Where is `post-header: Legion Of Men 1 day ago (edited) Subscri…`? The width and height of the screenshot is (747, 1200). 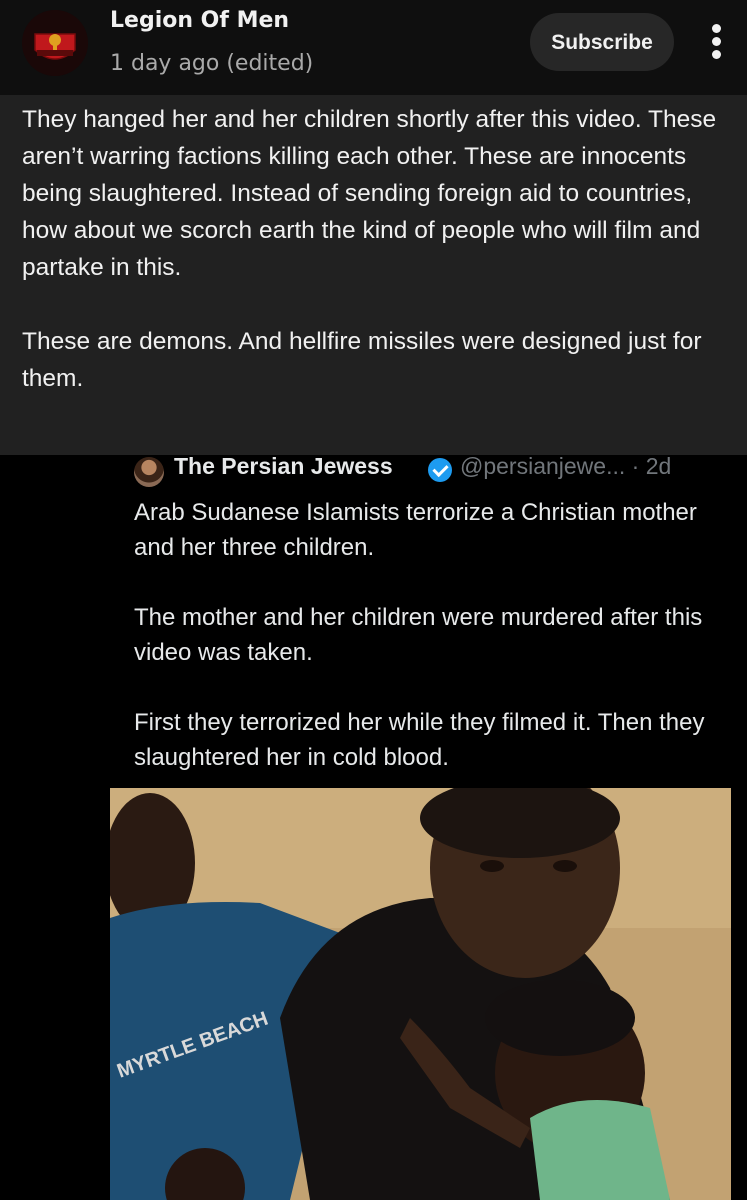 post-header: Legion Of Men 1 day ago (edited) Subscri… is located at coordinates (373, 47).